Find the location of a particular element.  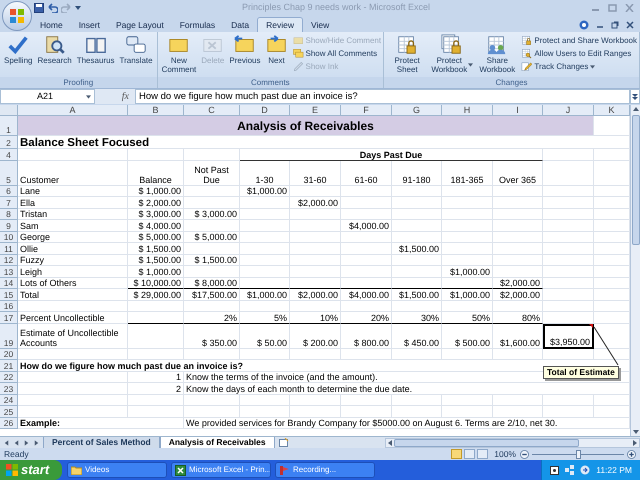

sheet-cell: $1,500.00 is located at coordinates (417, 248).